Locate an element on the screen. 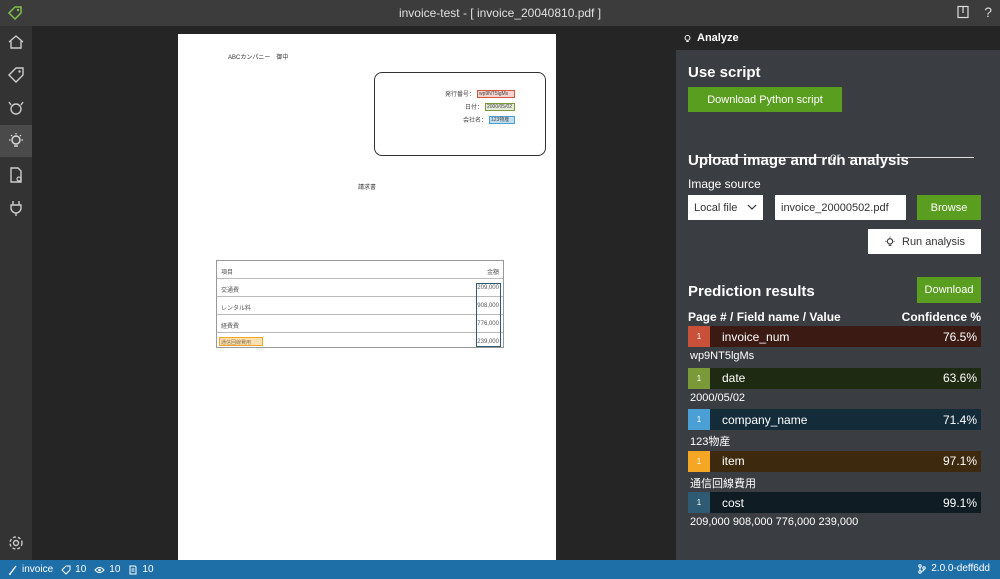  document-settings-icon is located at coordinates (16, 175).